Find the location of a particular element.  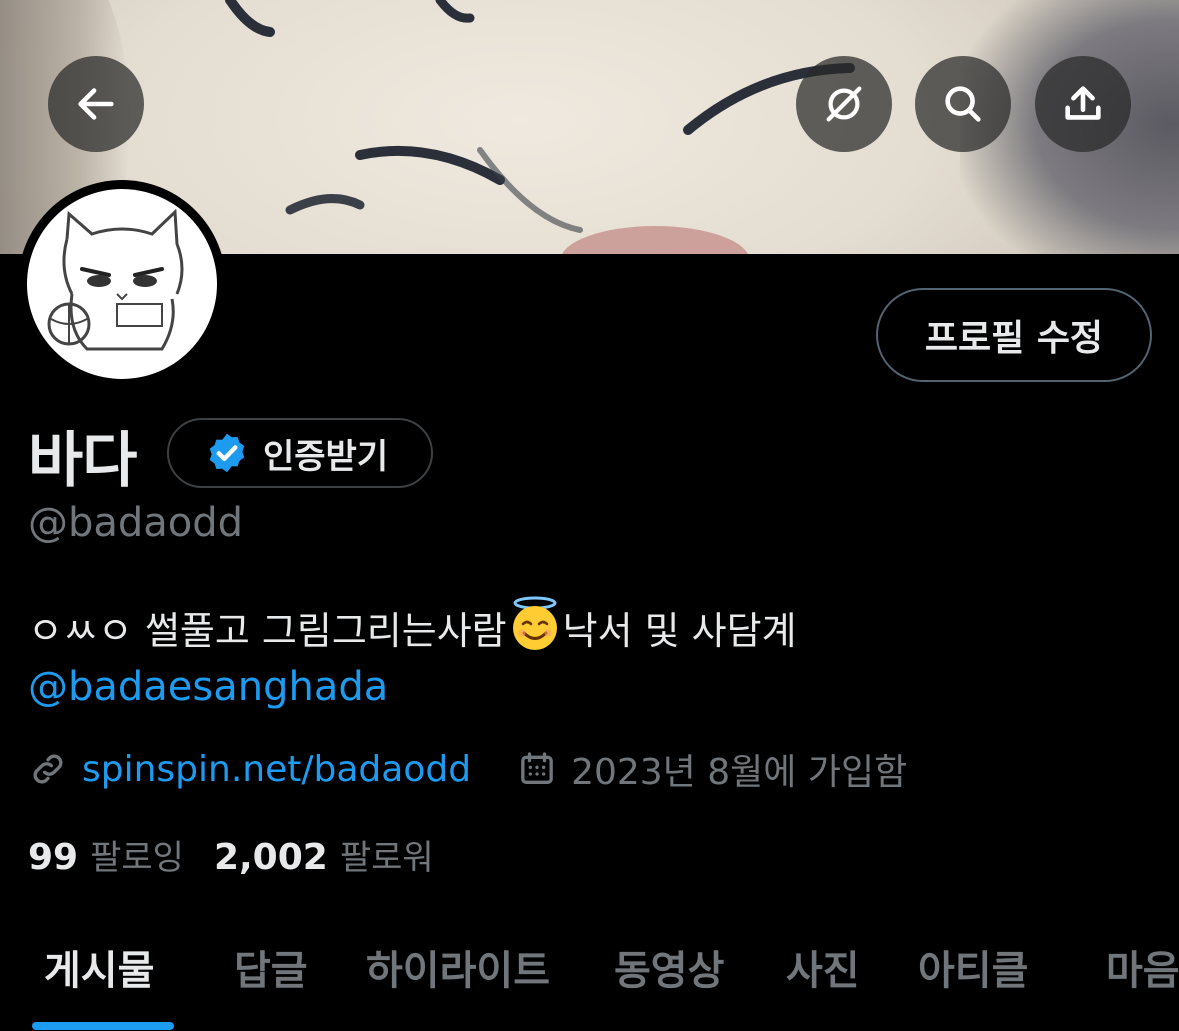

verified-badge-icon is located at coordinates (227, 453).